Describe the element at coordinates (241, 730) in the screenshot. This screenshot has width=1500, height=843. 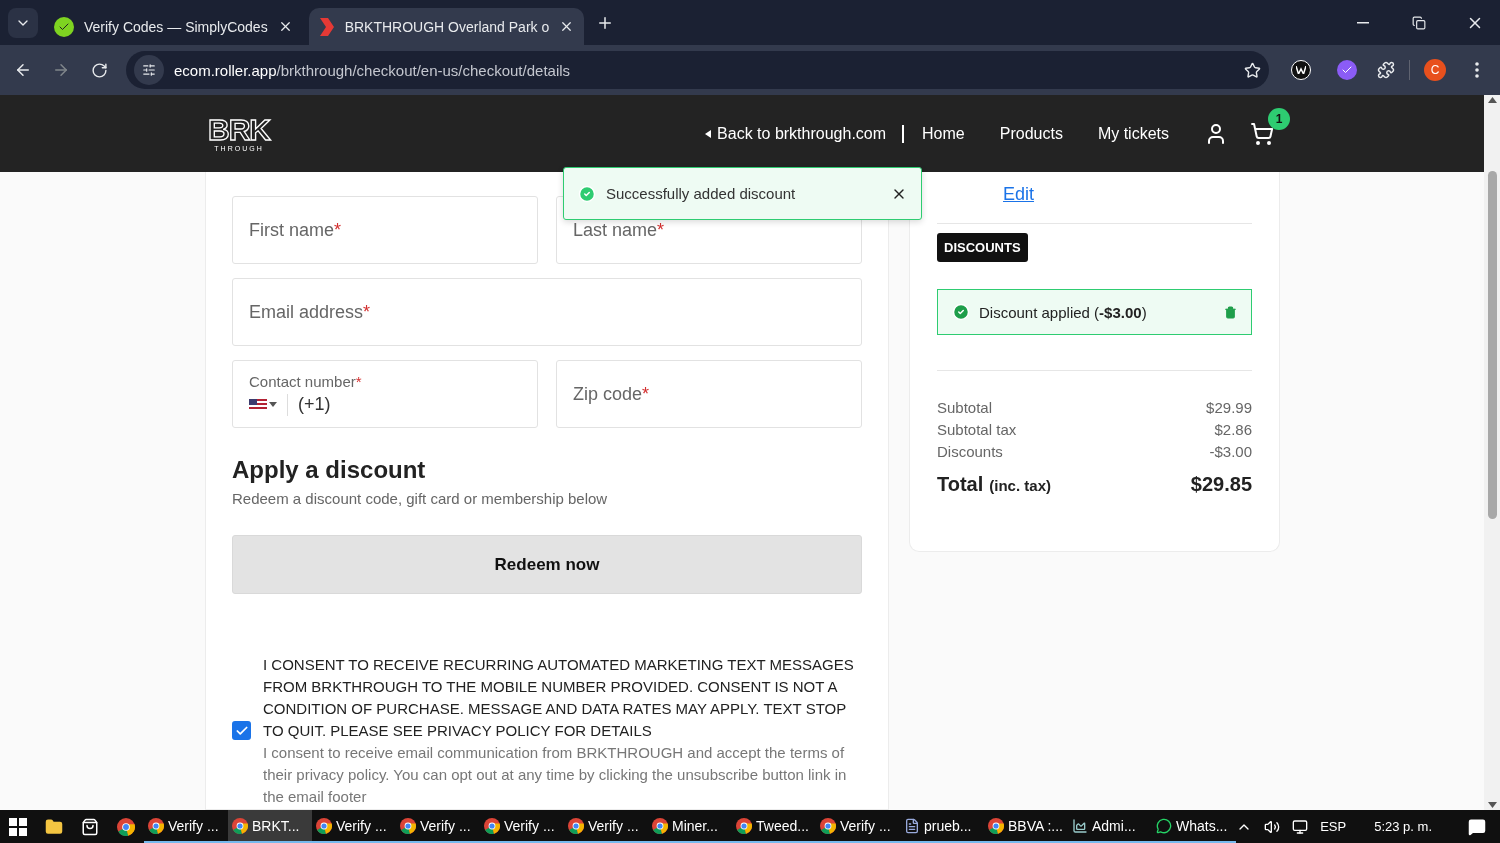
I see `consent-checkbox` at that location.